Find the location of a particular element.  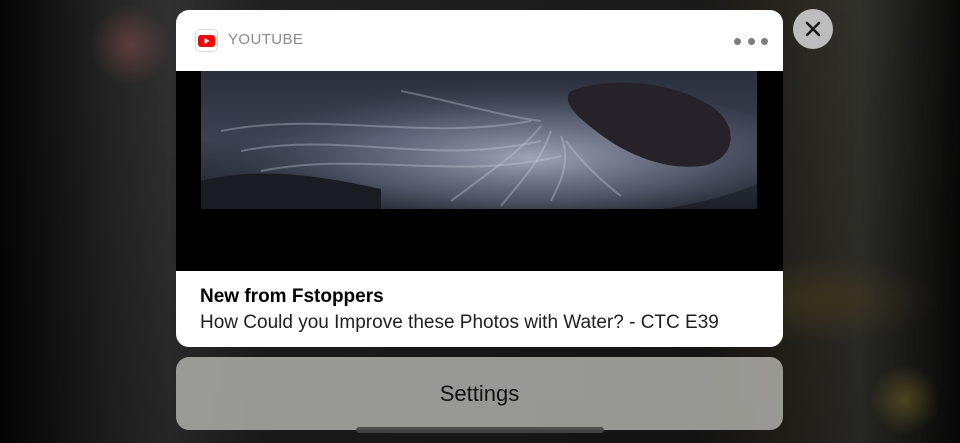

close-button is located at coordinates (813, 29).